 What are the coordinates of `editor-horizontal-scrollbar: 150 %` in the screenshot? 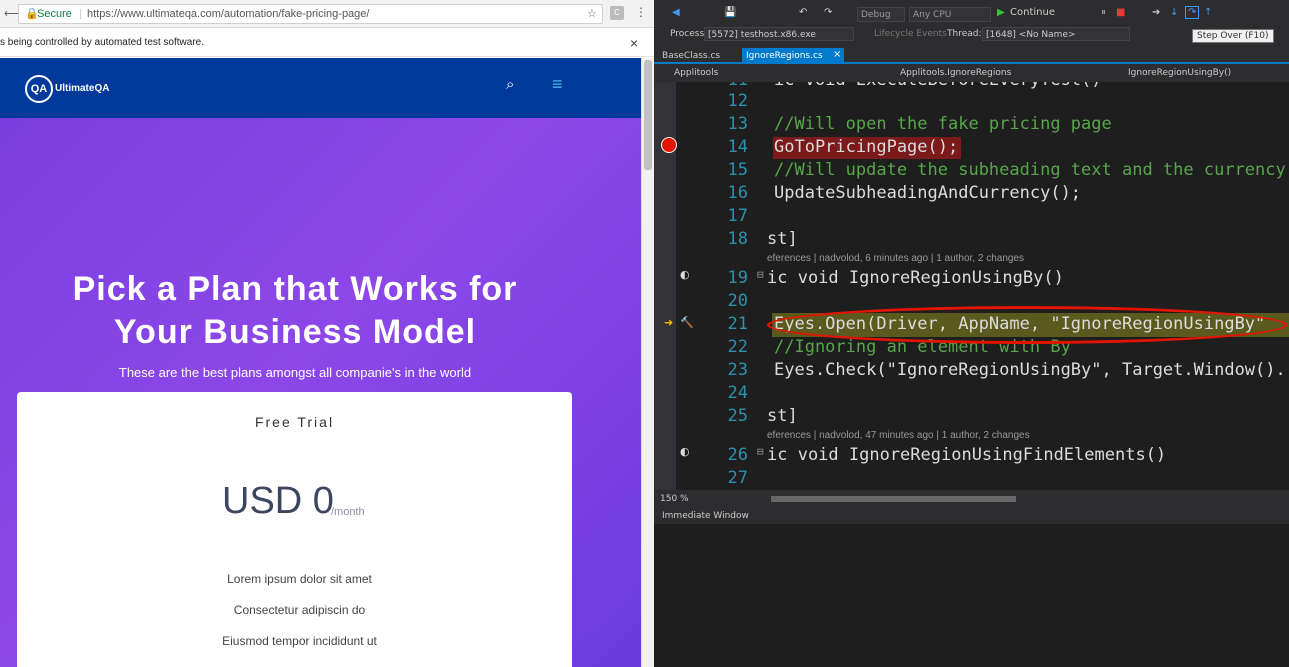 It's located at (971, 499).